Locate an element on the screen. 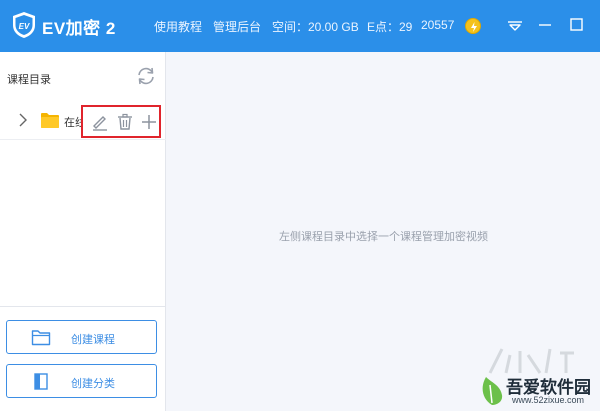 This screenshot has height=411, width=600. add-plus-icon is located at coordinates (149, 122).